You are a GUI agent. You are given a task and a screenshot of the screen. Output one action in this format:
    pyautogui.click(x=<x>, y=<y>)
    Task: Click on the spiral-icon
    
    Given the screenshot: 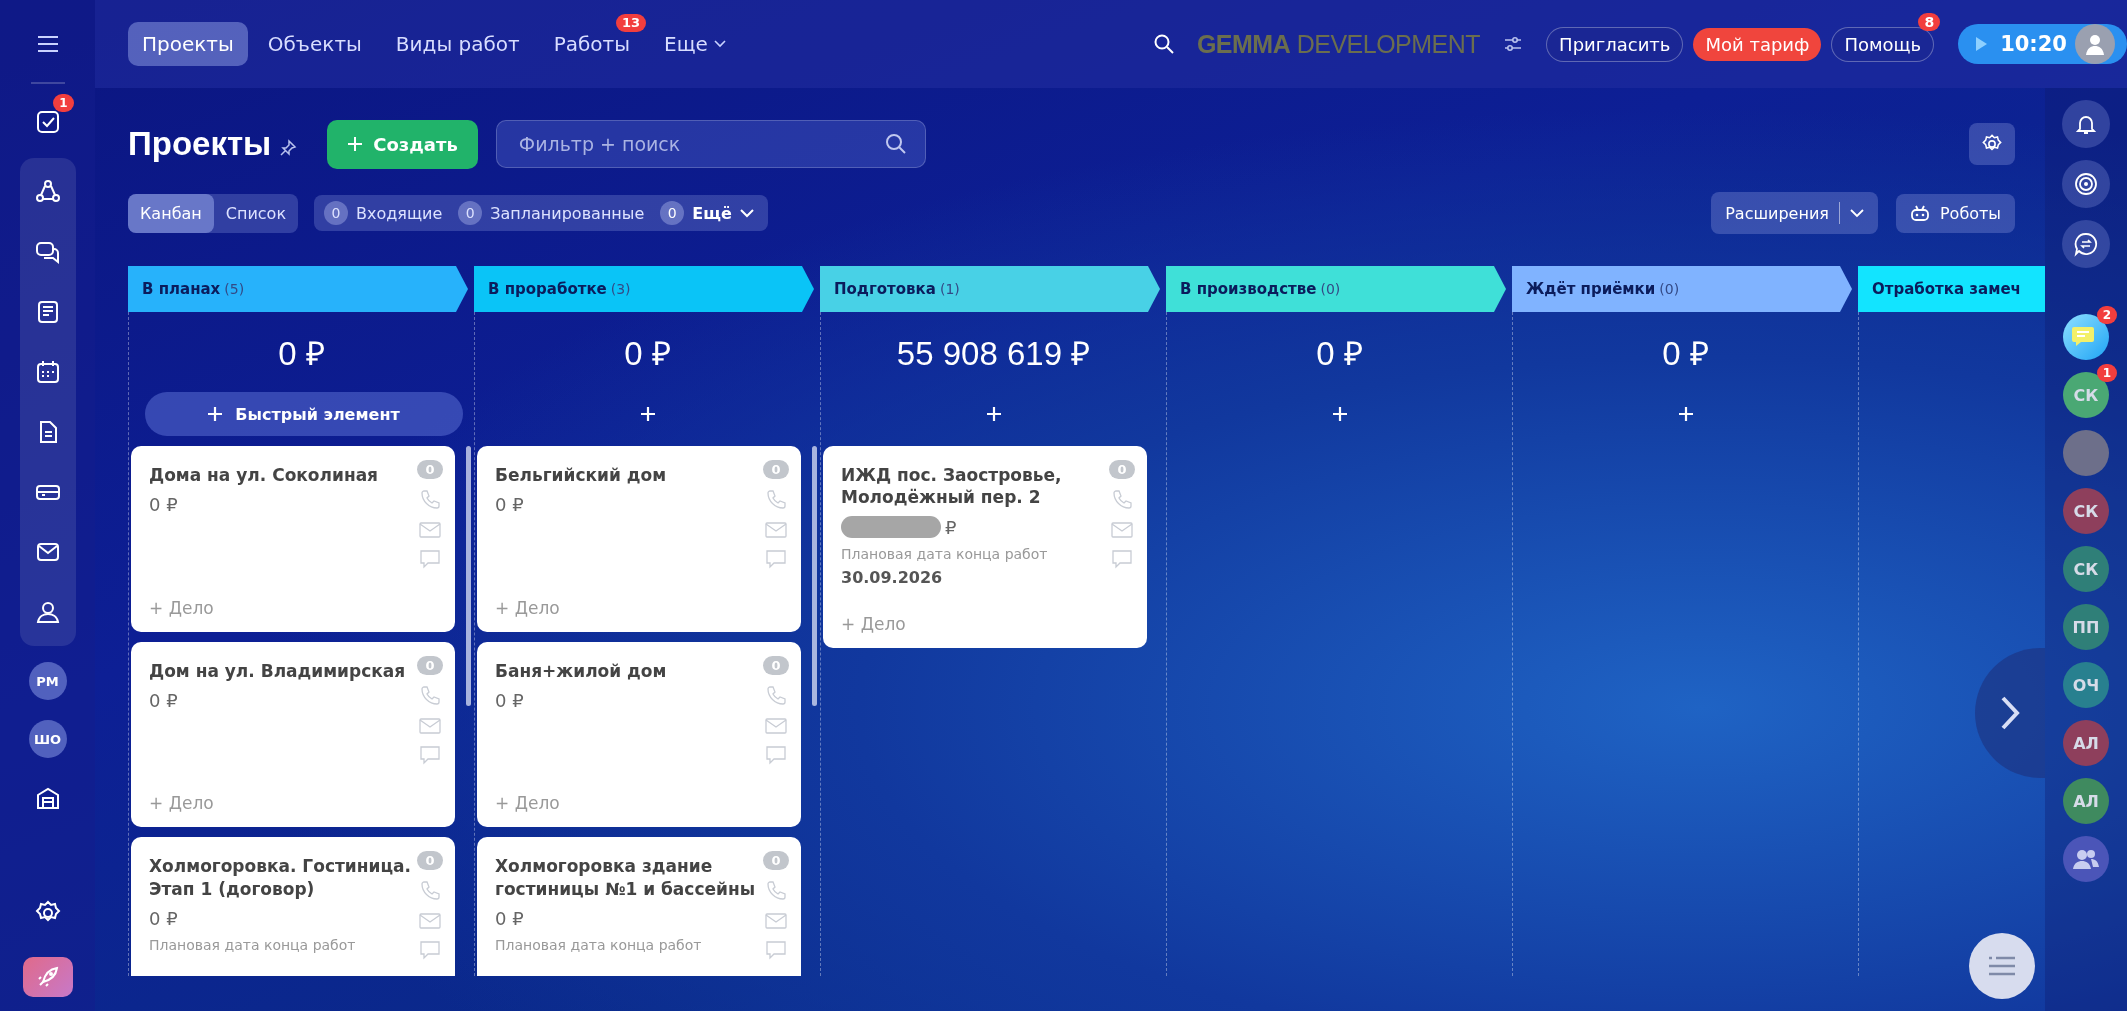 What is the action you would take?
    pyautogui.click(x=2086, y=184)
    